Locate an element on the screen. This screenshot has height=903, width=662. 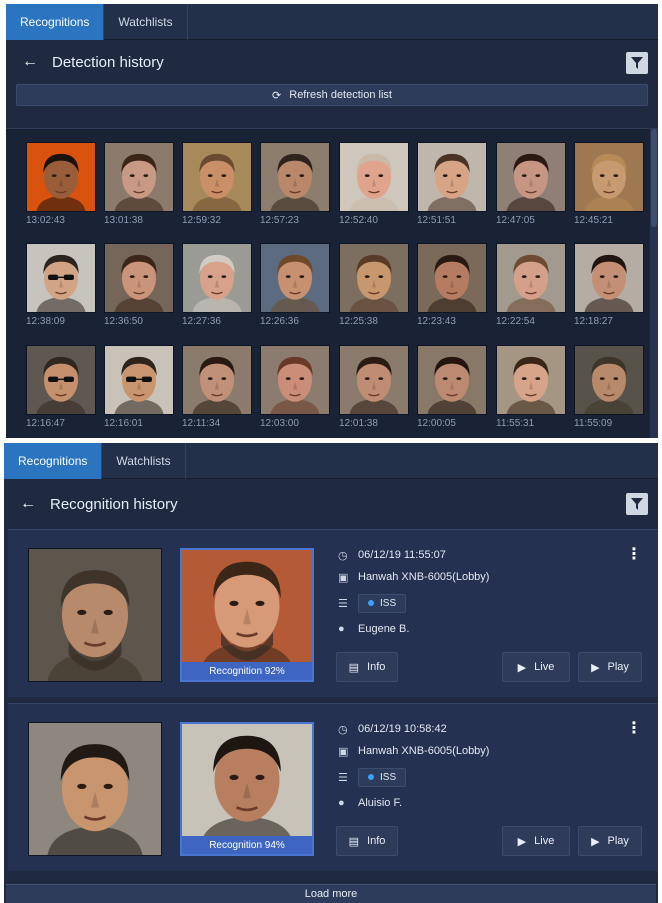
detection-thumbnail: 11:55:31 is located at coordinates (531, 387).